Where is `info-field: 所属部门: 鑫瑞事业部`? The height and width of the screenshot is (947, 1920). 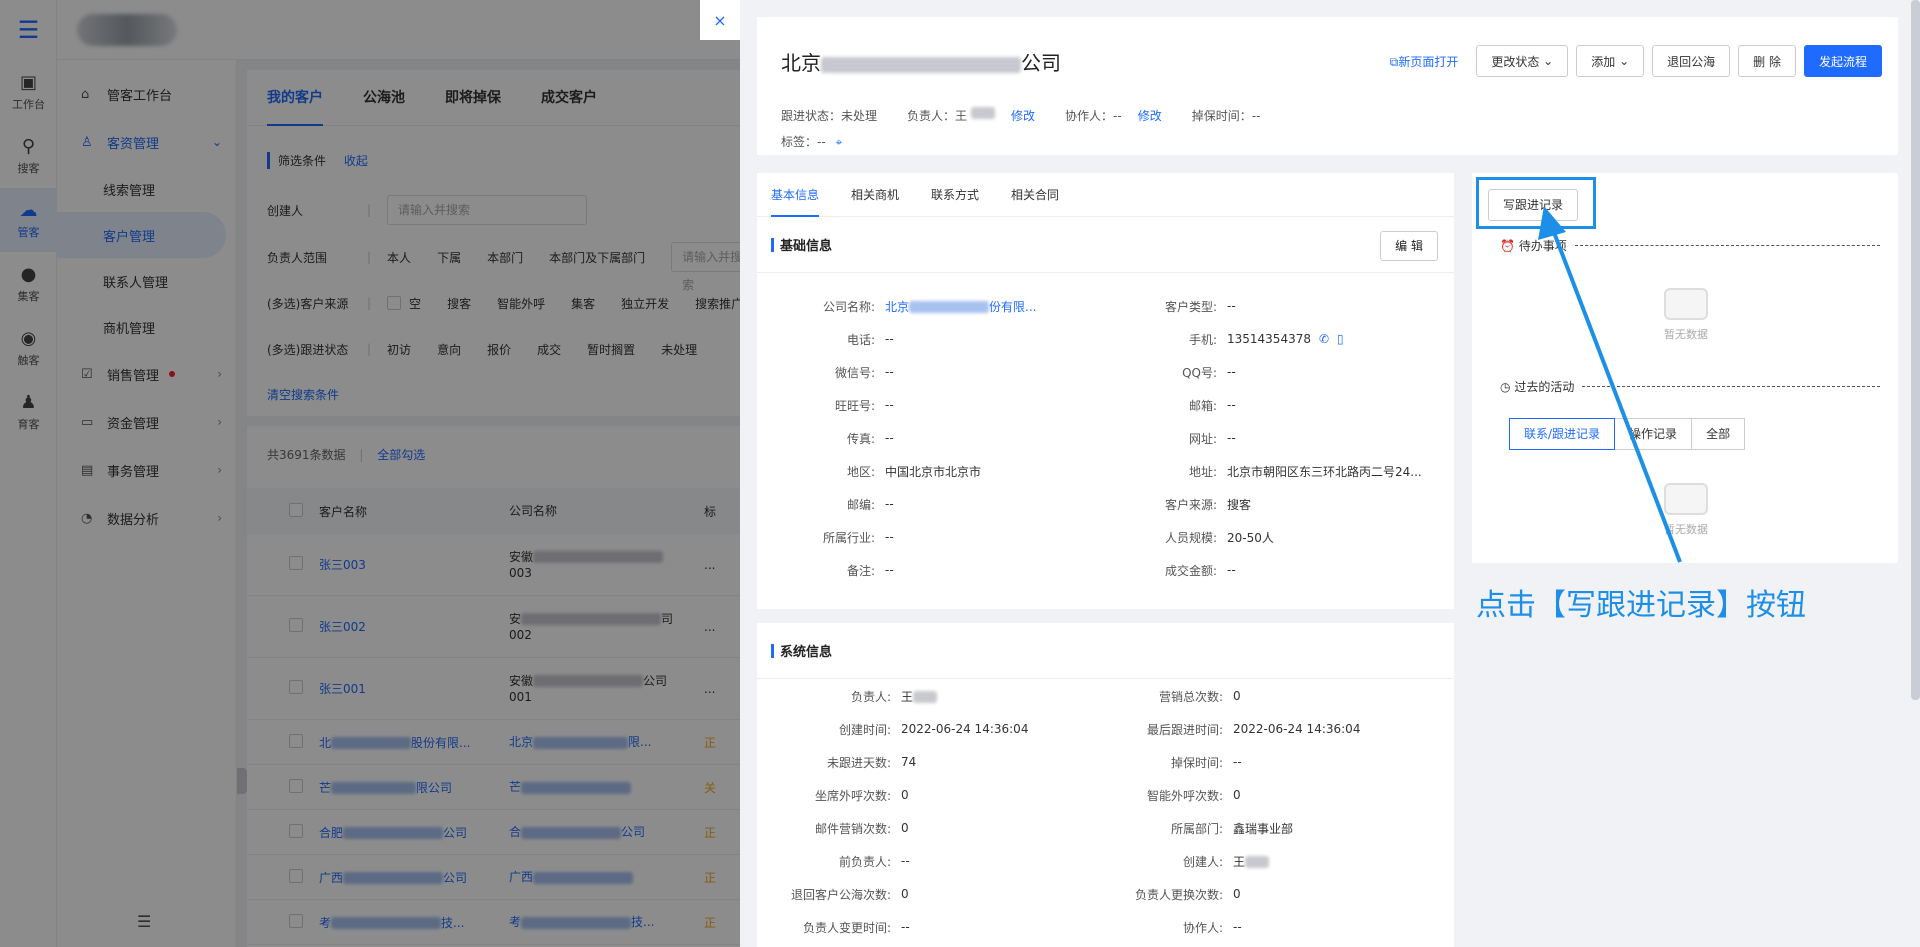 info-field: 所属部门: 鑫瑞事业部 is located at coordinates (1190, 828).